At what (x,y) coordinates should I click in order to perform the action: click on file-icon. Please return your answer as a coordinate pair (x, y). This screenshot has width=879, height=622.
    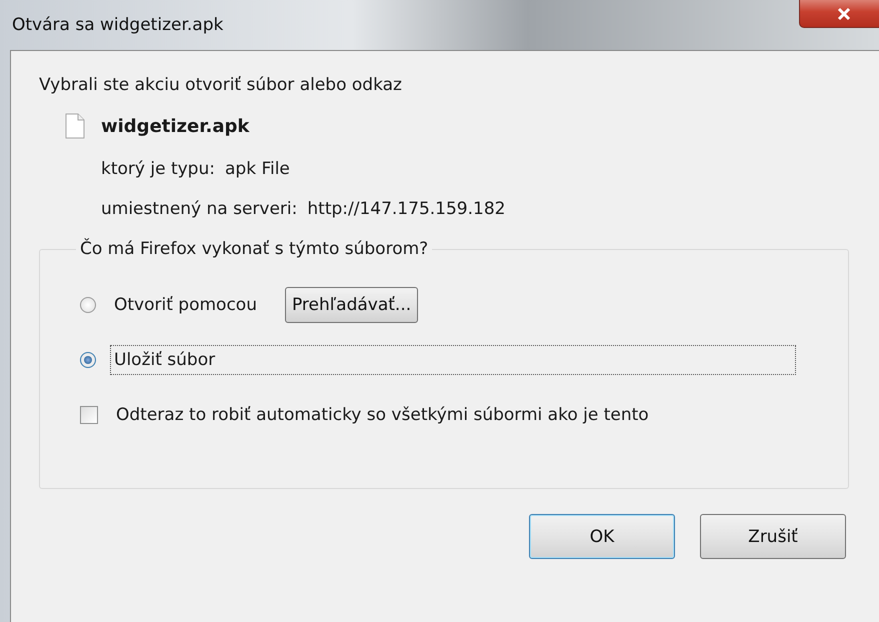
    Looking at the image, I should click on (75, 126).